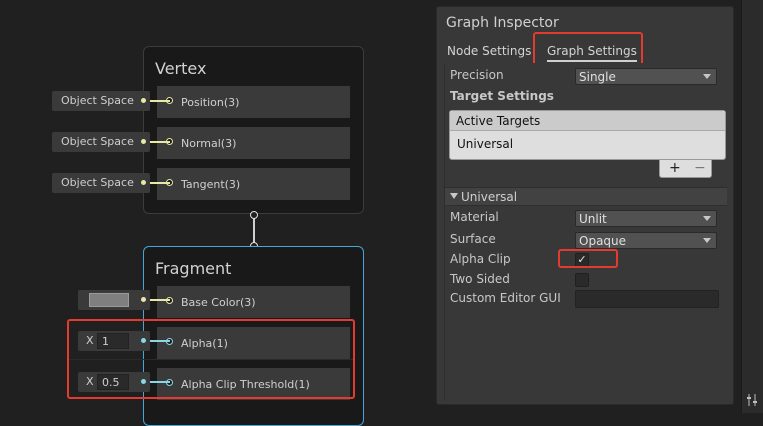  I want to click on material-value: Unlit, so click(593, 219).